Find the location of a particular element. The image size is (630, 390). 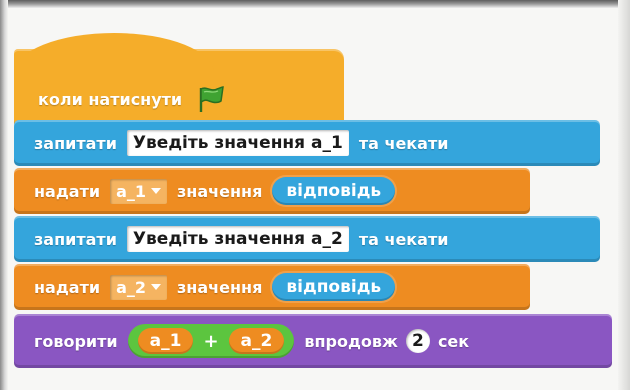

top-border is located at coordinates (315, 4).